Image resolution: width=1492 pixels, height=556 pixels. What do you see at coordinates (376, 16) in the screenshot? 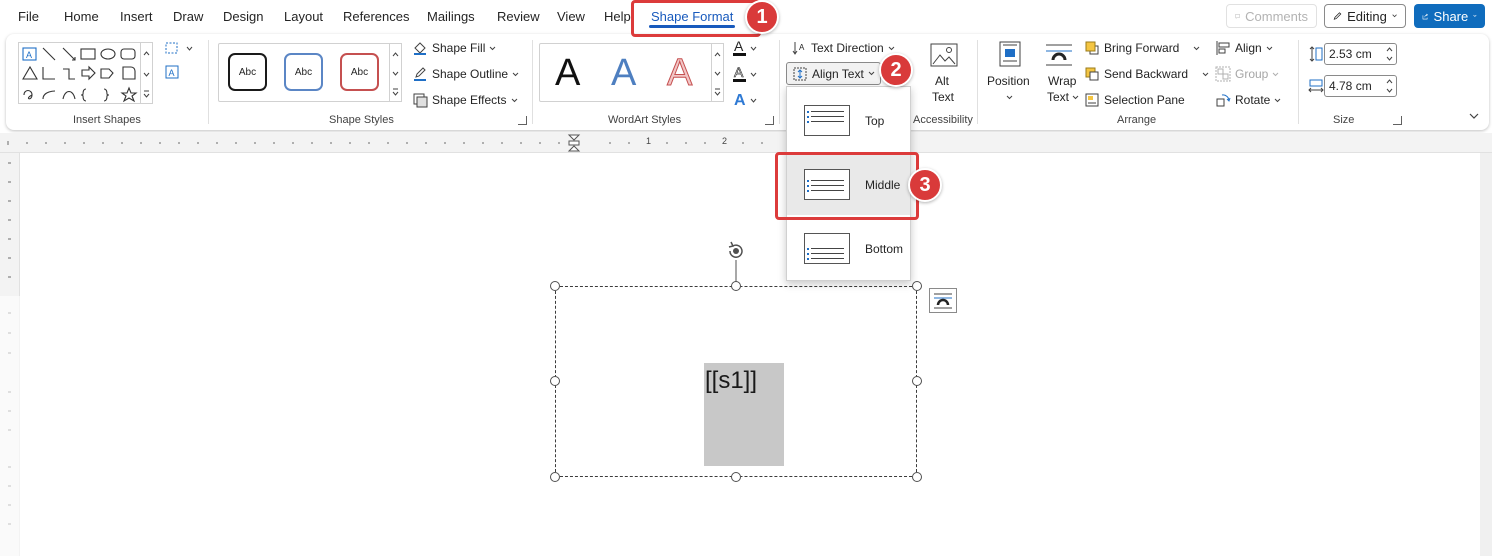
I see `tab-references: References` at bounding box center [376, 16].